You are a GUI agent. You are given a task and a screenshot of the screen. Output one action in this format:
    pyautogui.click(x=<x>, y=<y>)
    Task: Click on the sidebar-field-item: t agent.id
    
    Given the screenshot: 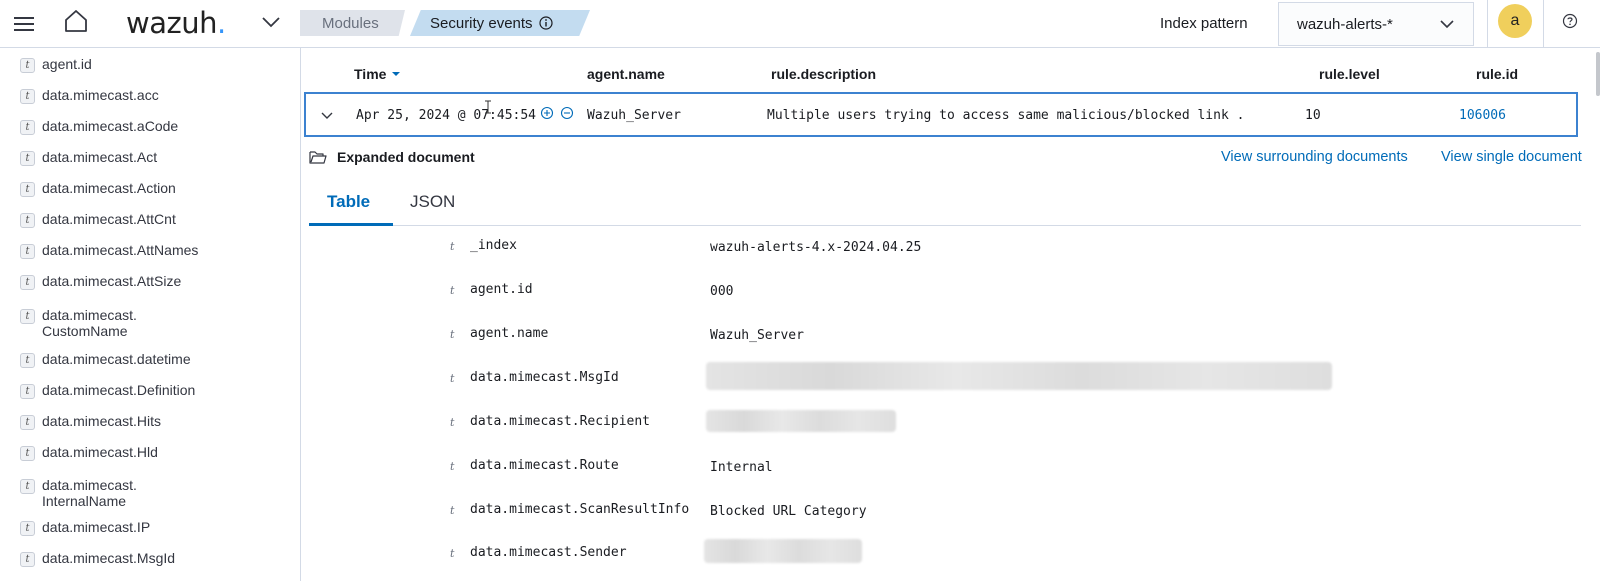 What is the action you would take?
    pyautogui.click(x=56, y=64)
    